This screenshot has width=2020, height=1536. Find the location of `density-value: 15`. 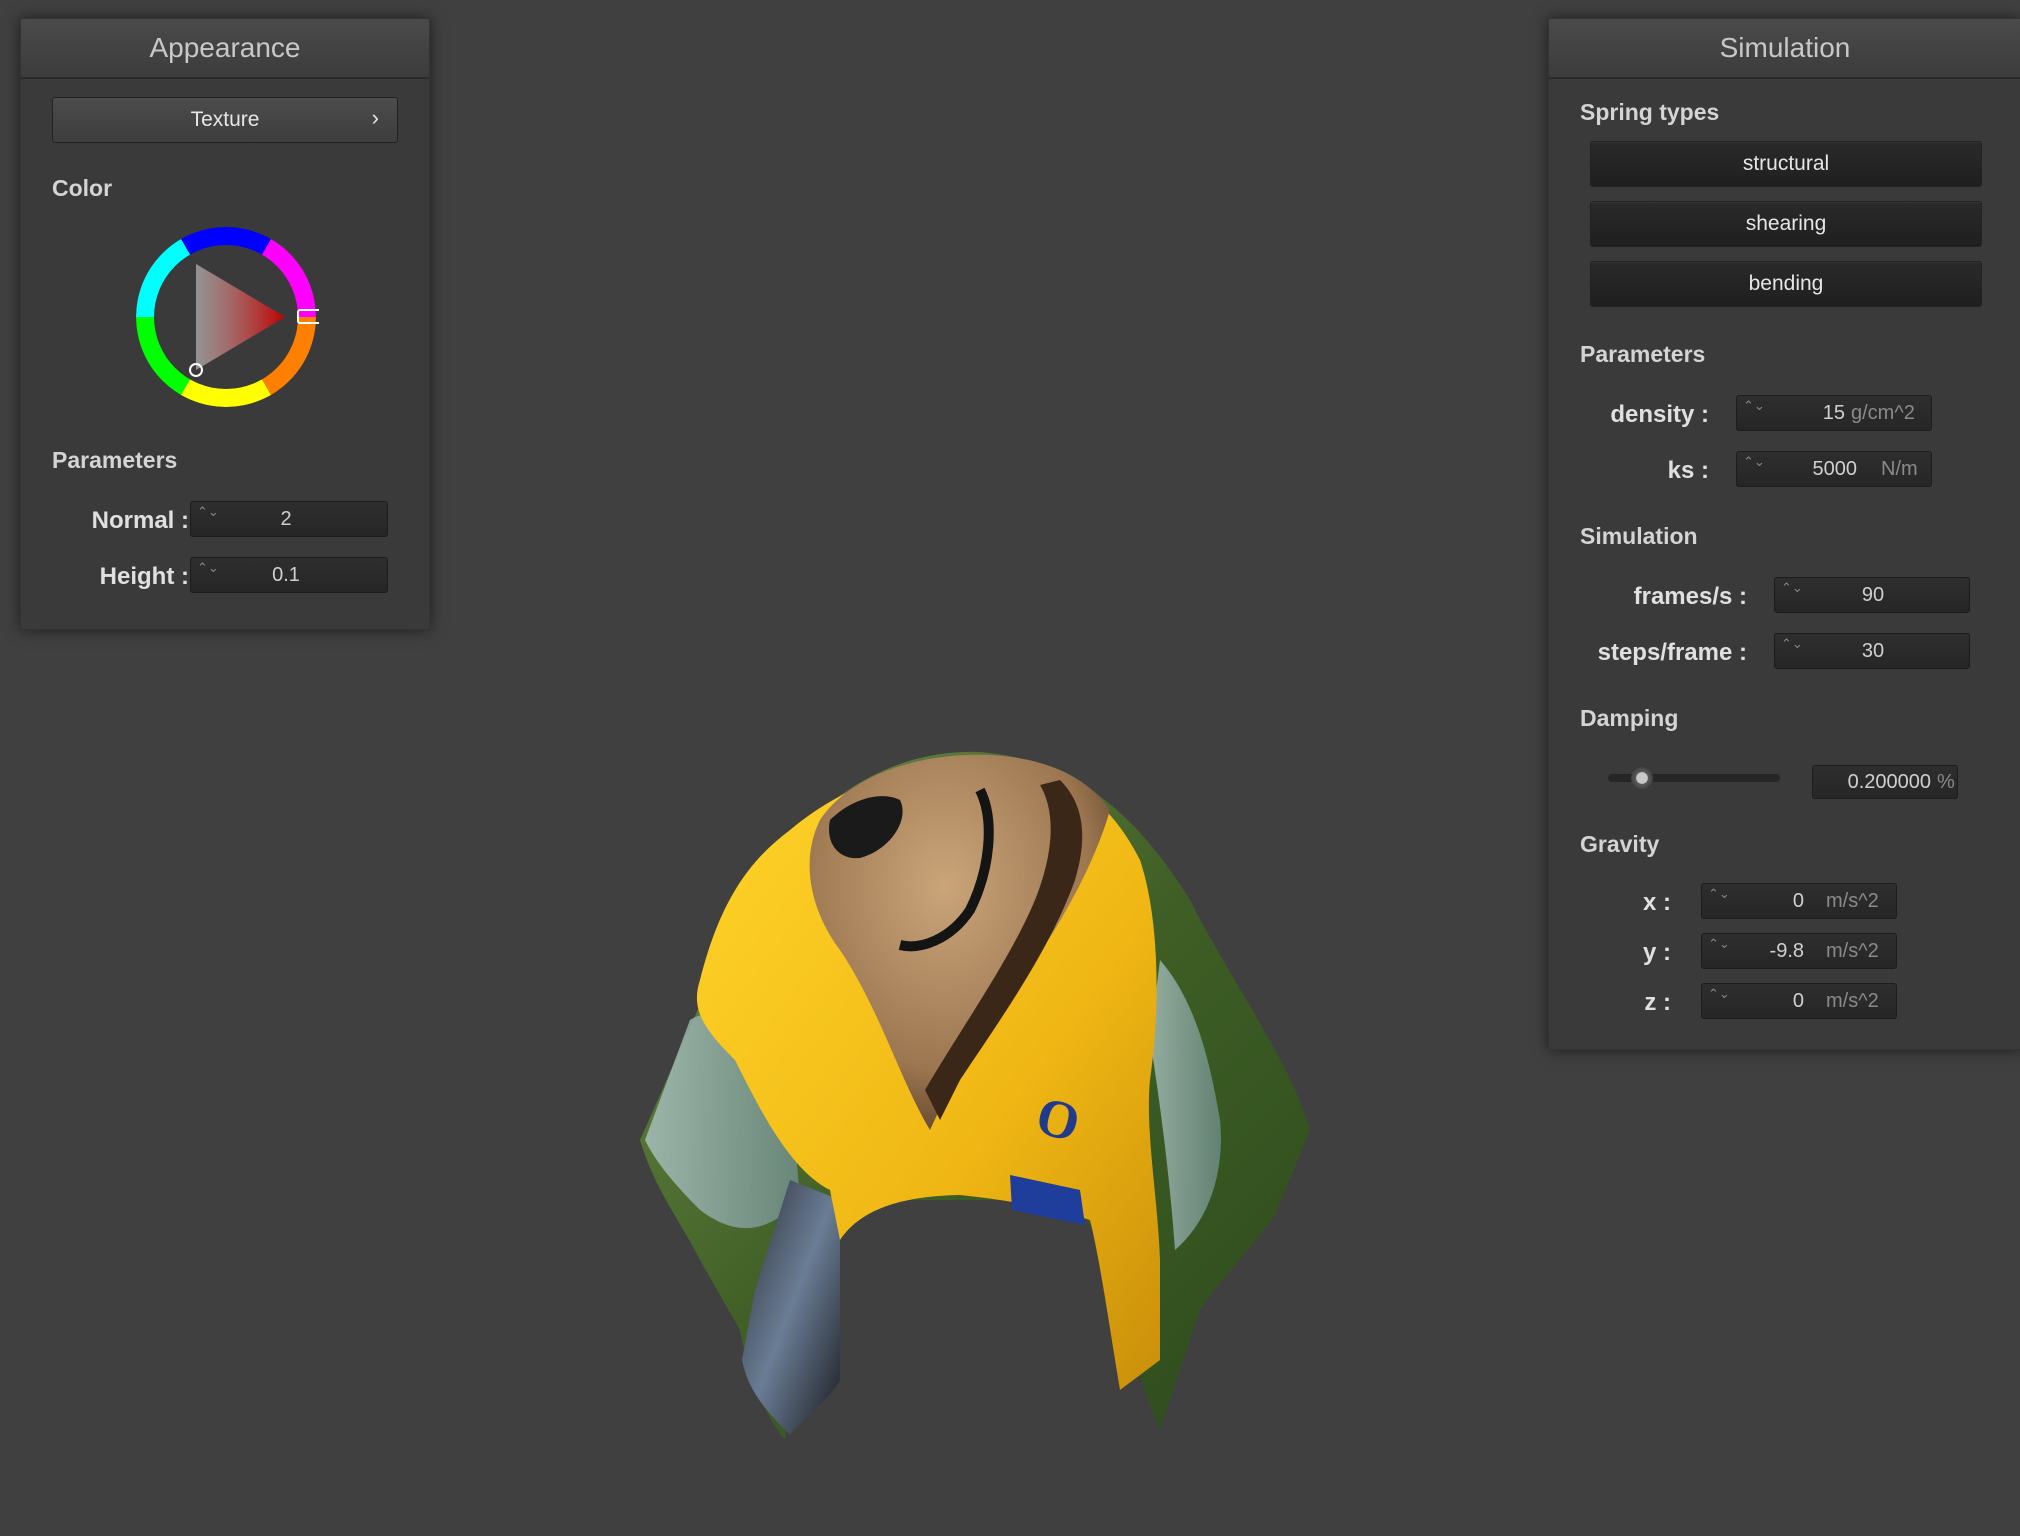

density-value: 15 is located at coordinates (1833, 413).